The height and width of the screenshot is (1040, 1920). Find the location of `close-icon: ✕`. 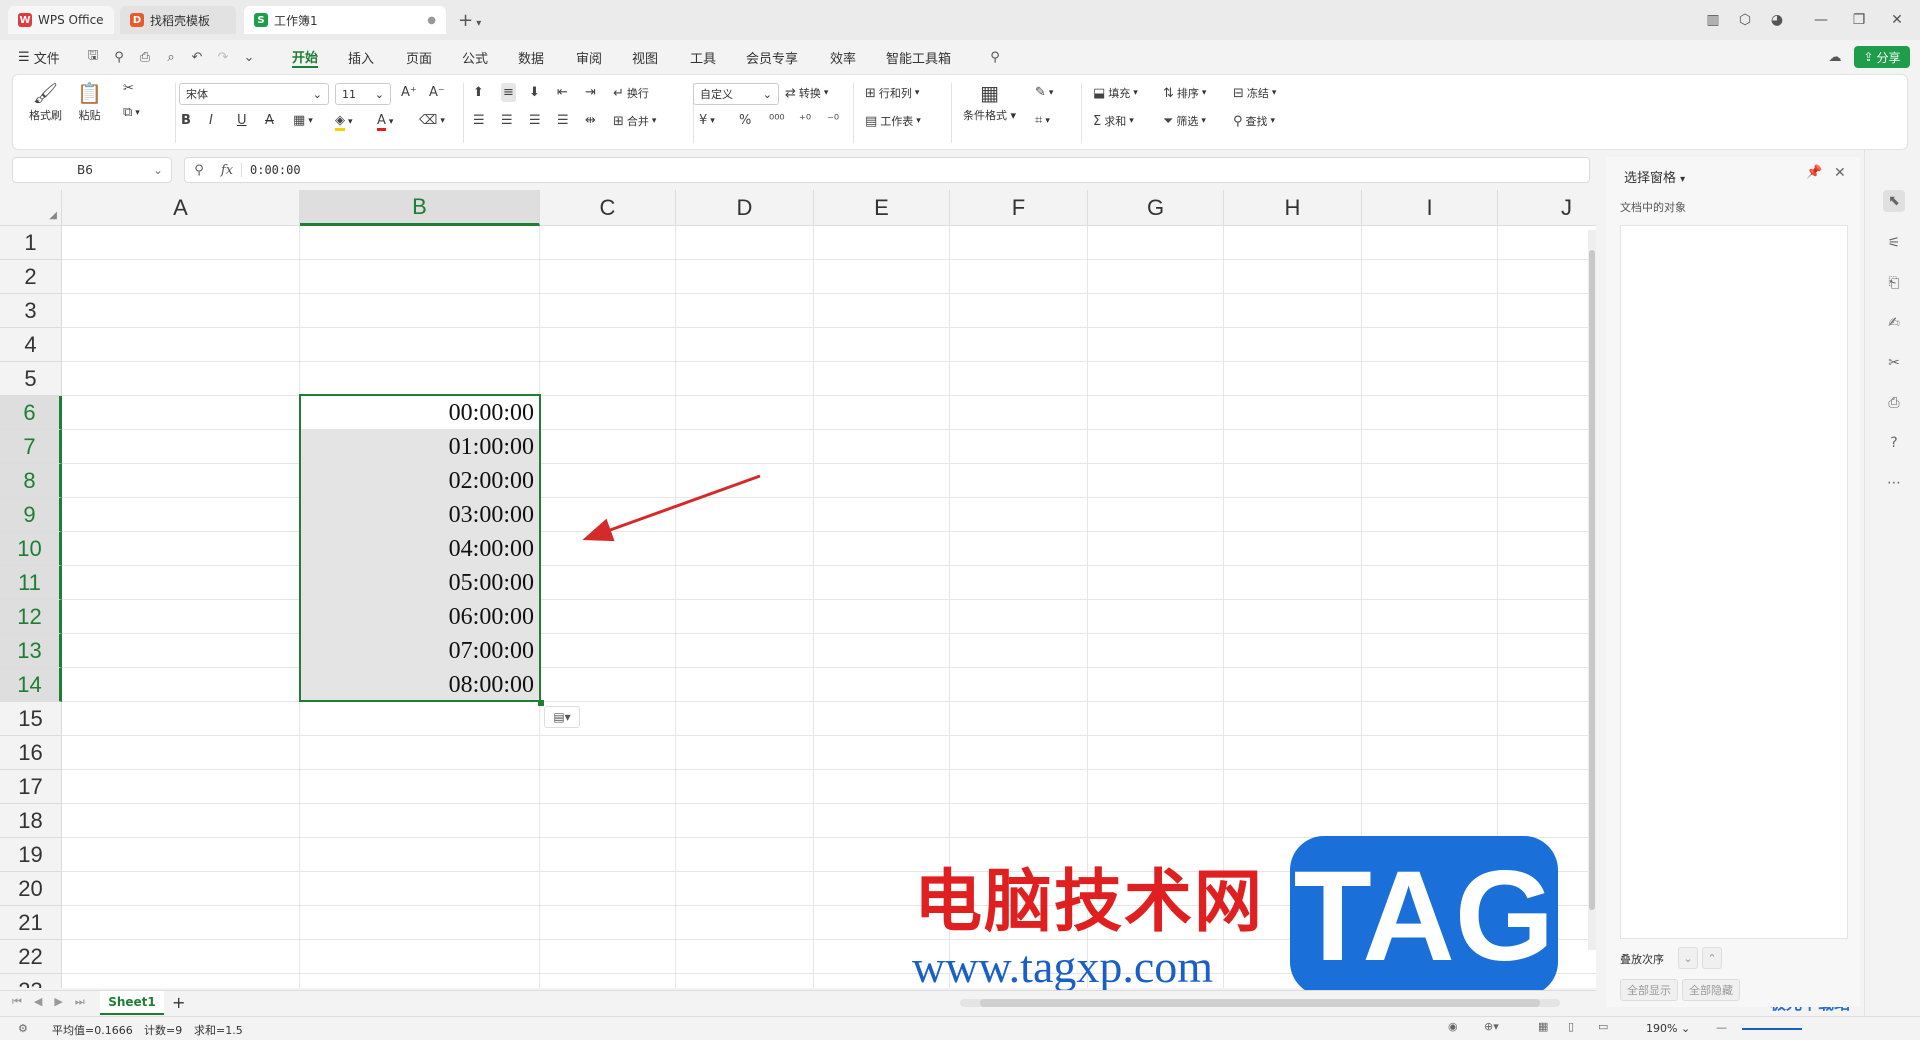

close-icon: ✕ is located at coordinates (1897, 20).